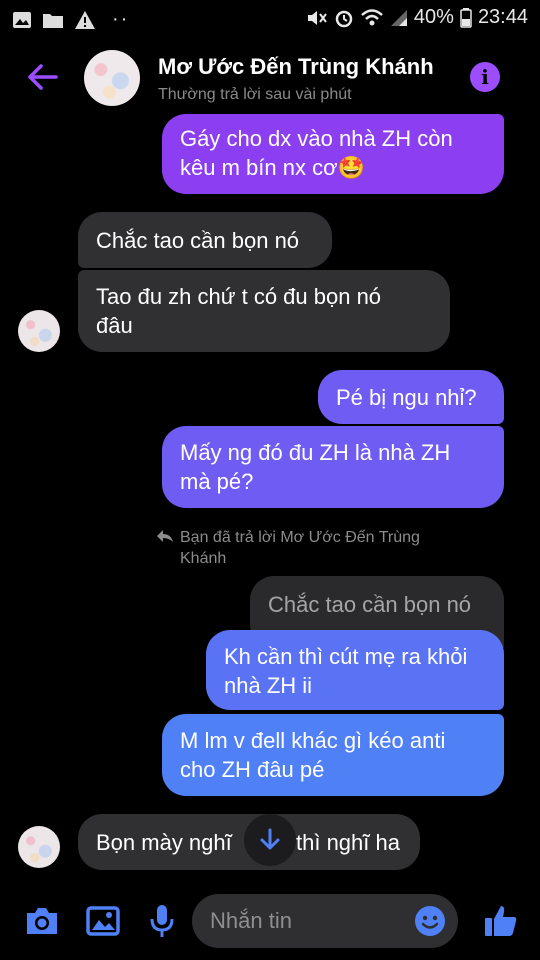 The image size is (540, 960). I want to click on message-text: Pé bị ngu nhỉ?, so click(406, 397).